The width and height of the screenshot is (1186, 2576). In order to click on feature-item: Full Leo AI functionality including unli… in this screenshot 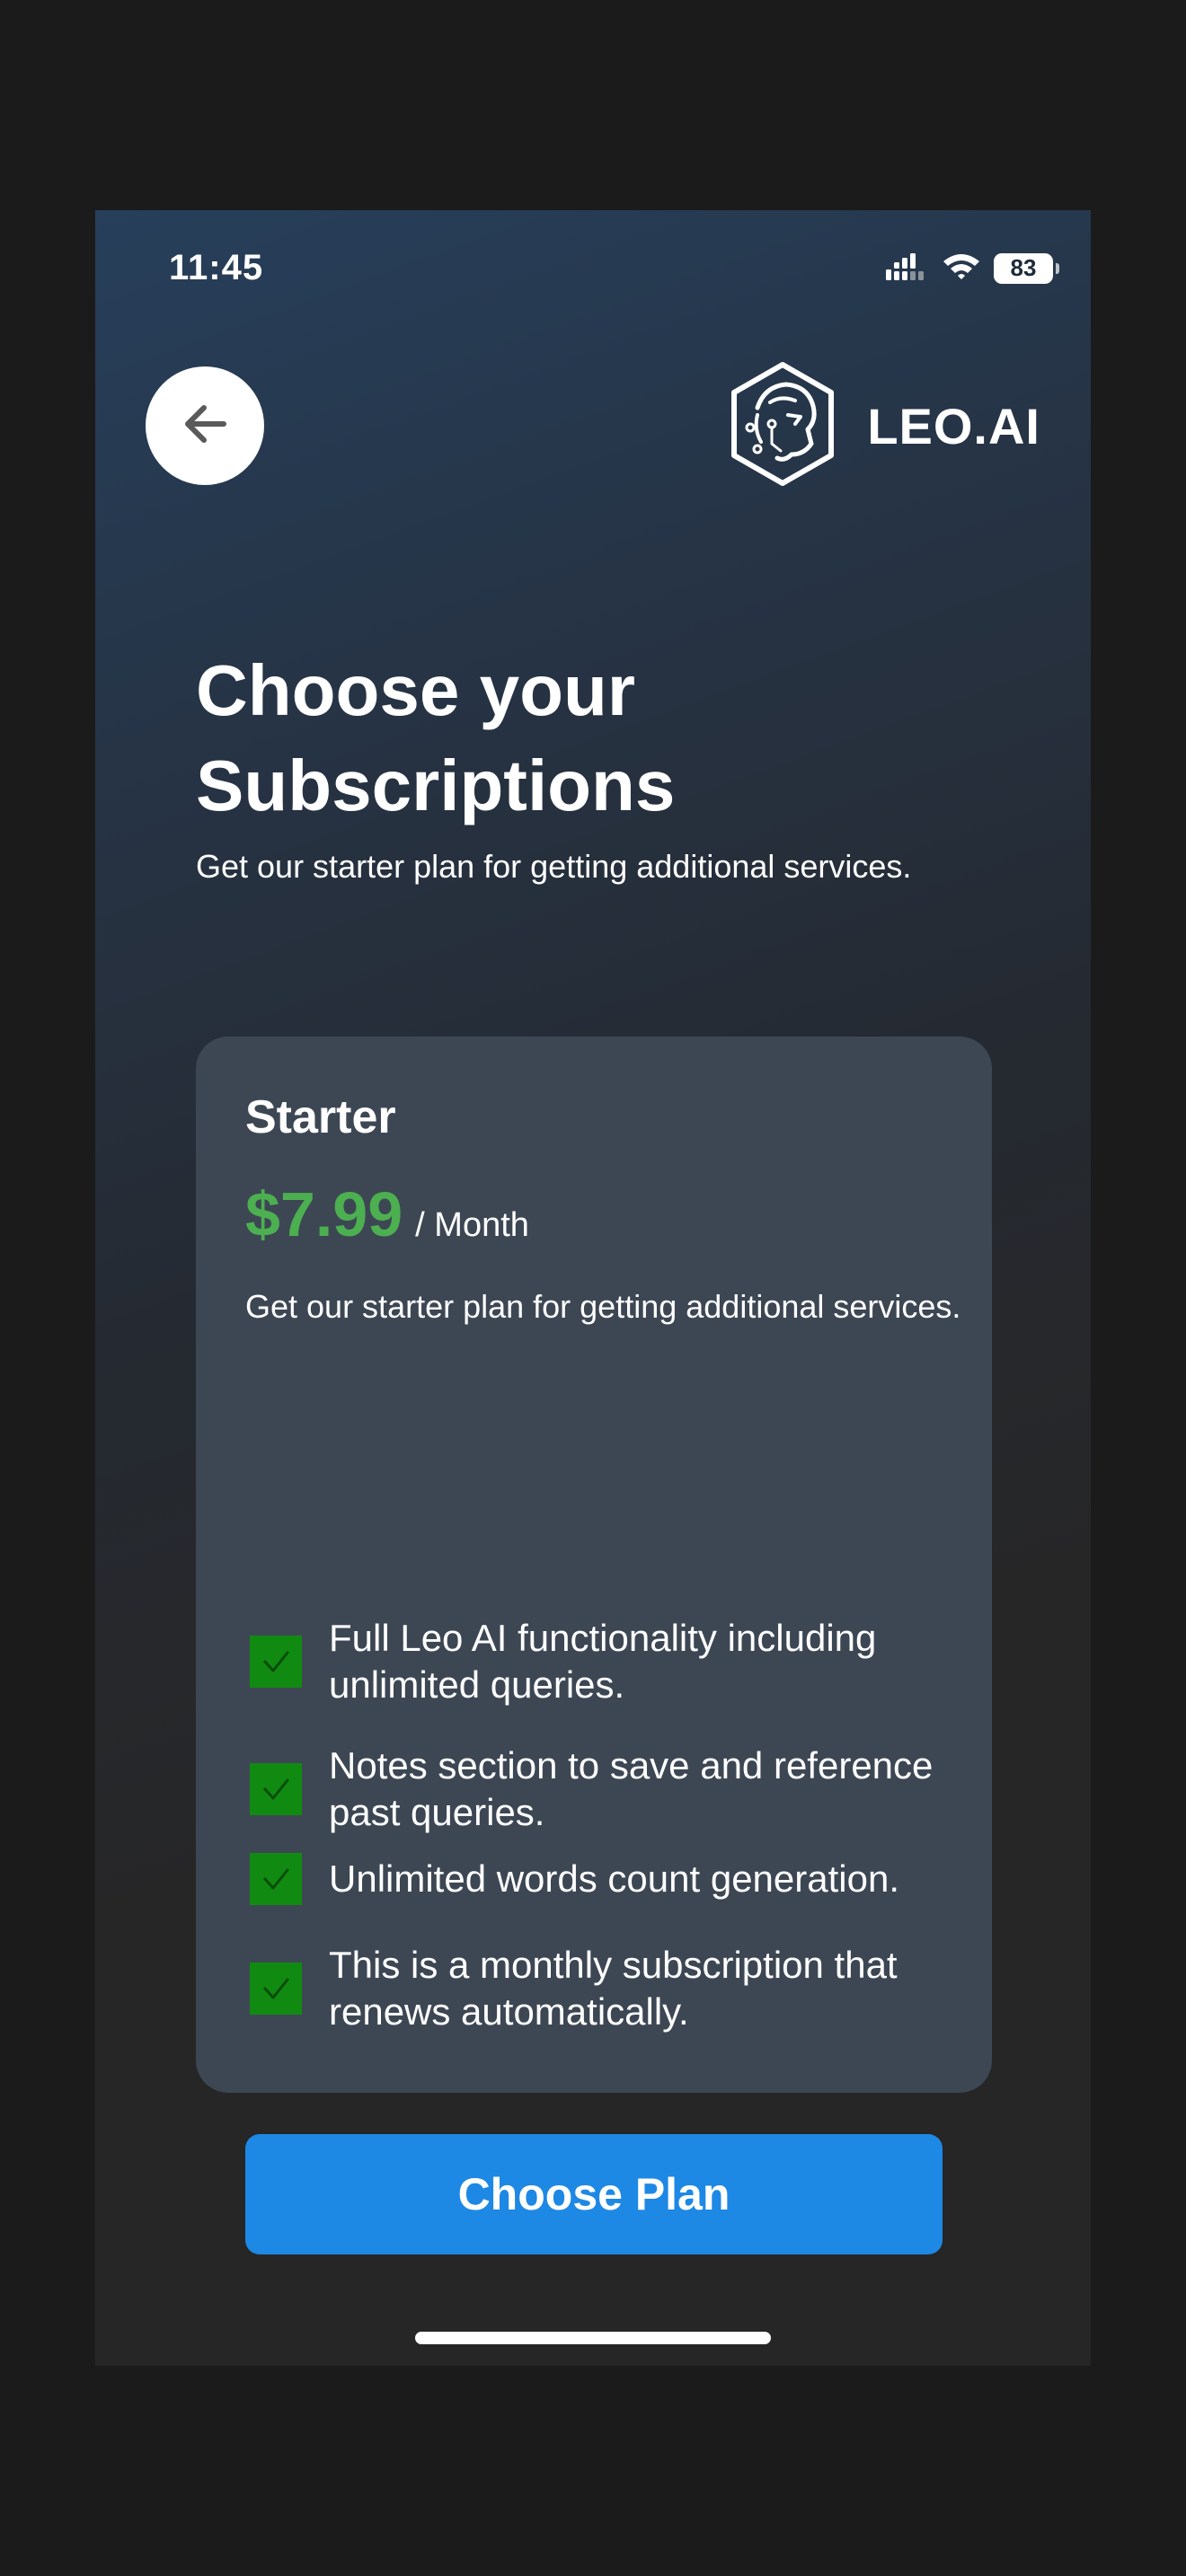, I will do `click(618, 1661)`.